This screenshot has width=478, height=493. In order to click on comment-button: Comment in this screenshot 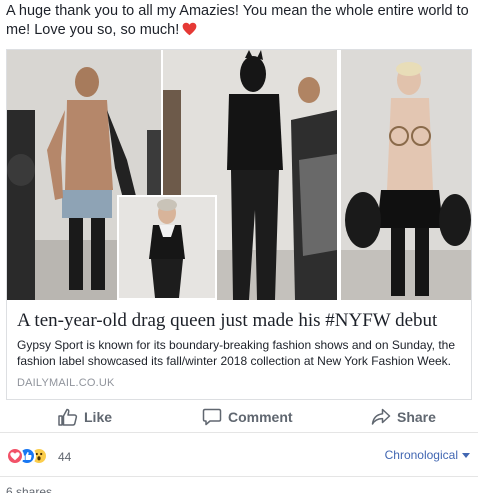, I will do `click(247, 417)`.